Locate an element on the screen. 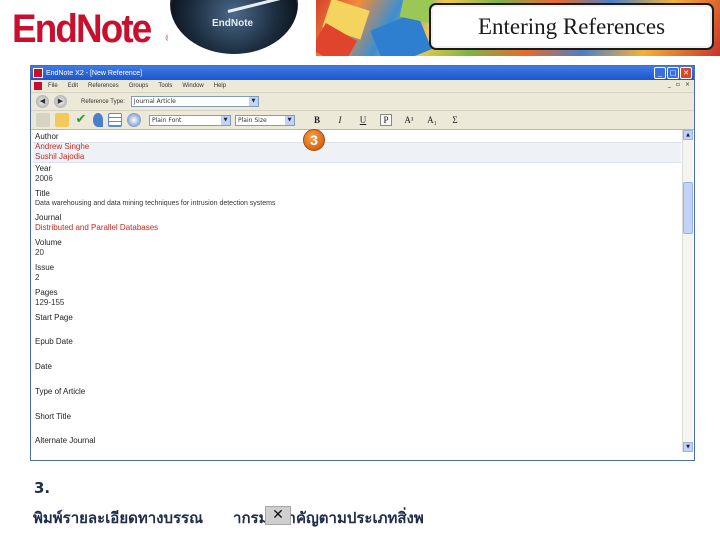 This screenshot has height=540, width=720. field-label-pages: Pages is located at coordinates (46, 292).